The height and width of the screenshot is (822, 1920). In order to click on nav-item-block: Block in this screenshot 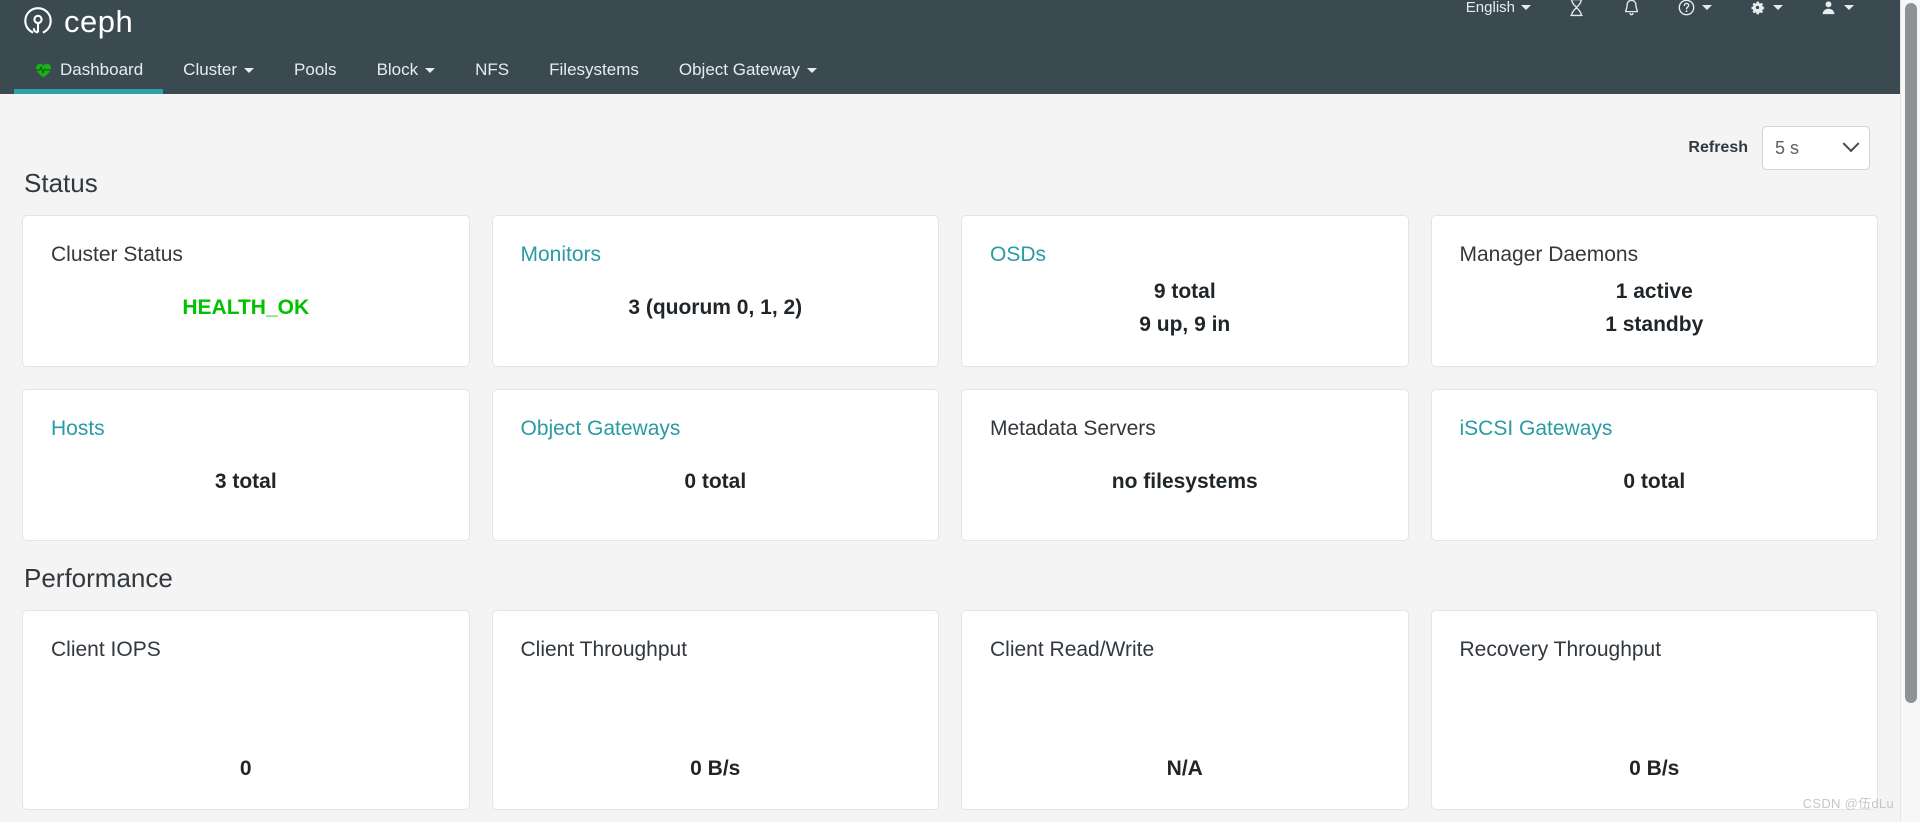, I will do `click(406, 70)`.